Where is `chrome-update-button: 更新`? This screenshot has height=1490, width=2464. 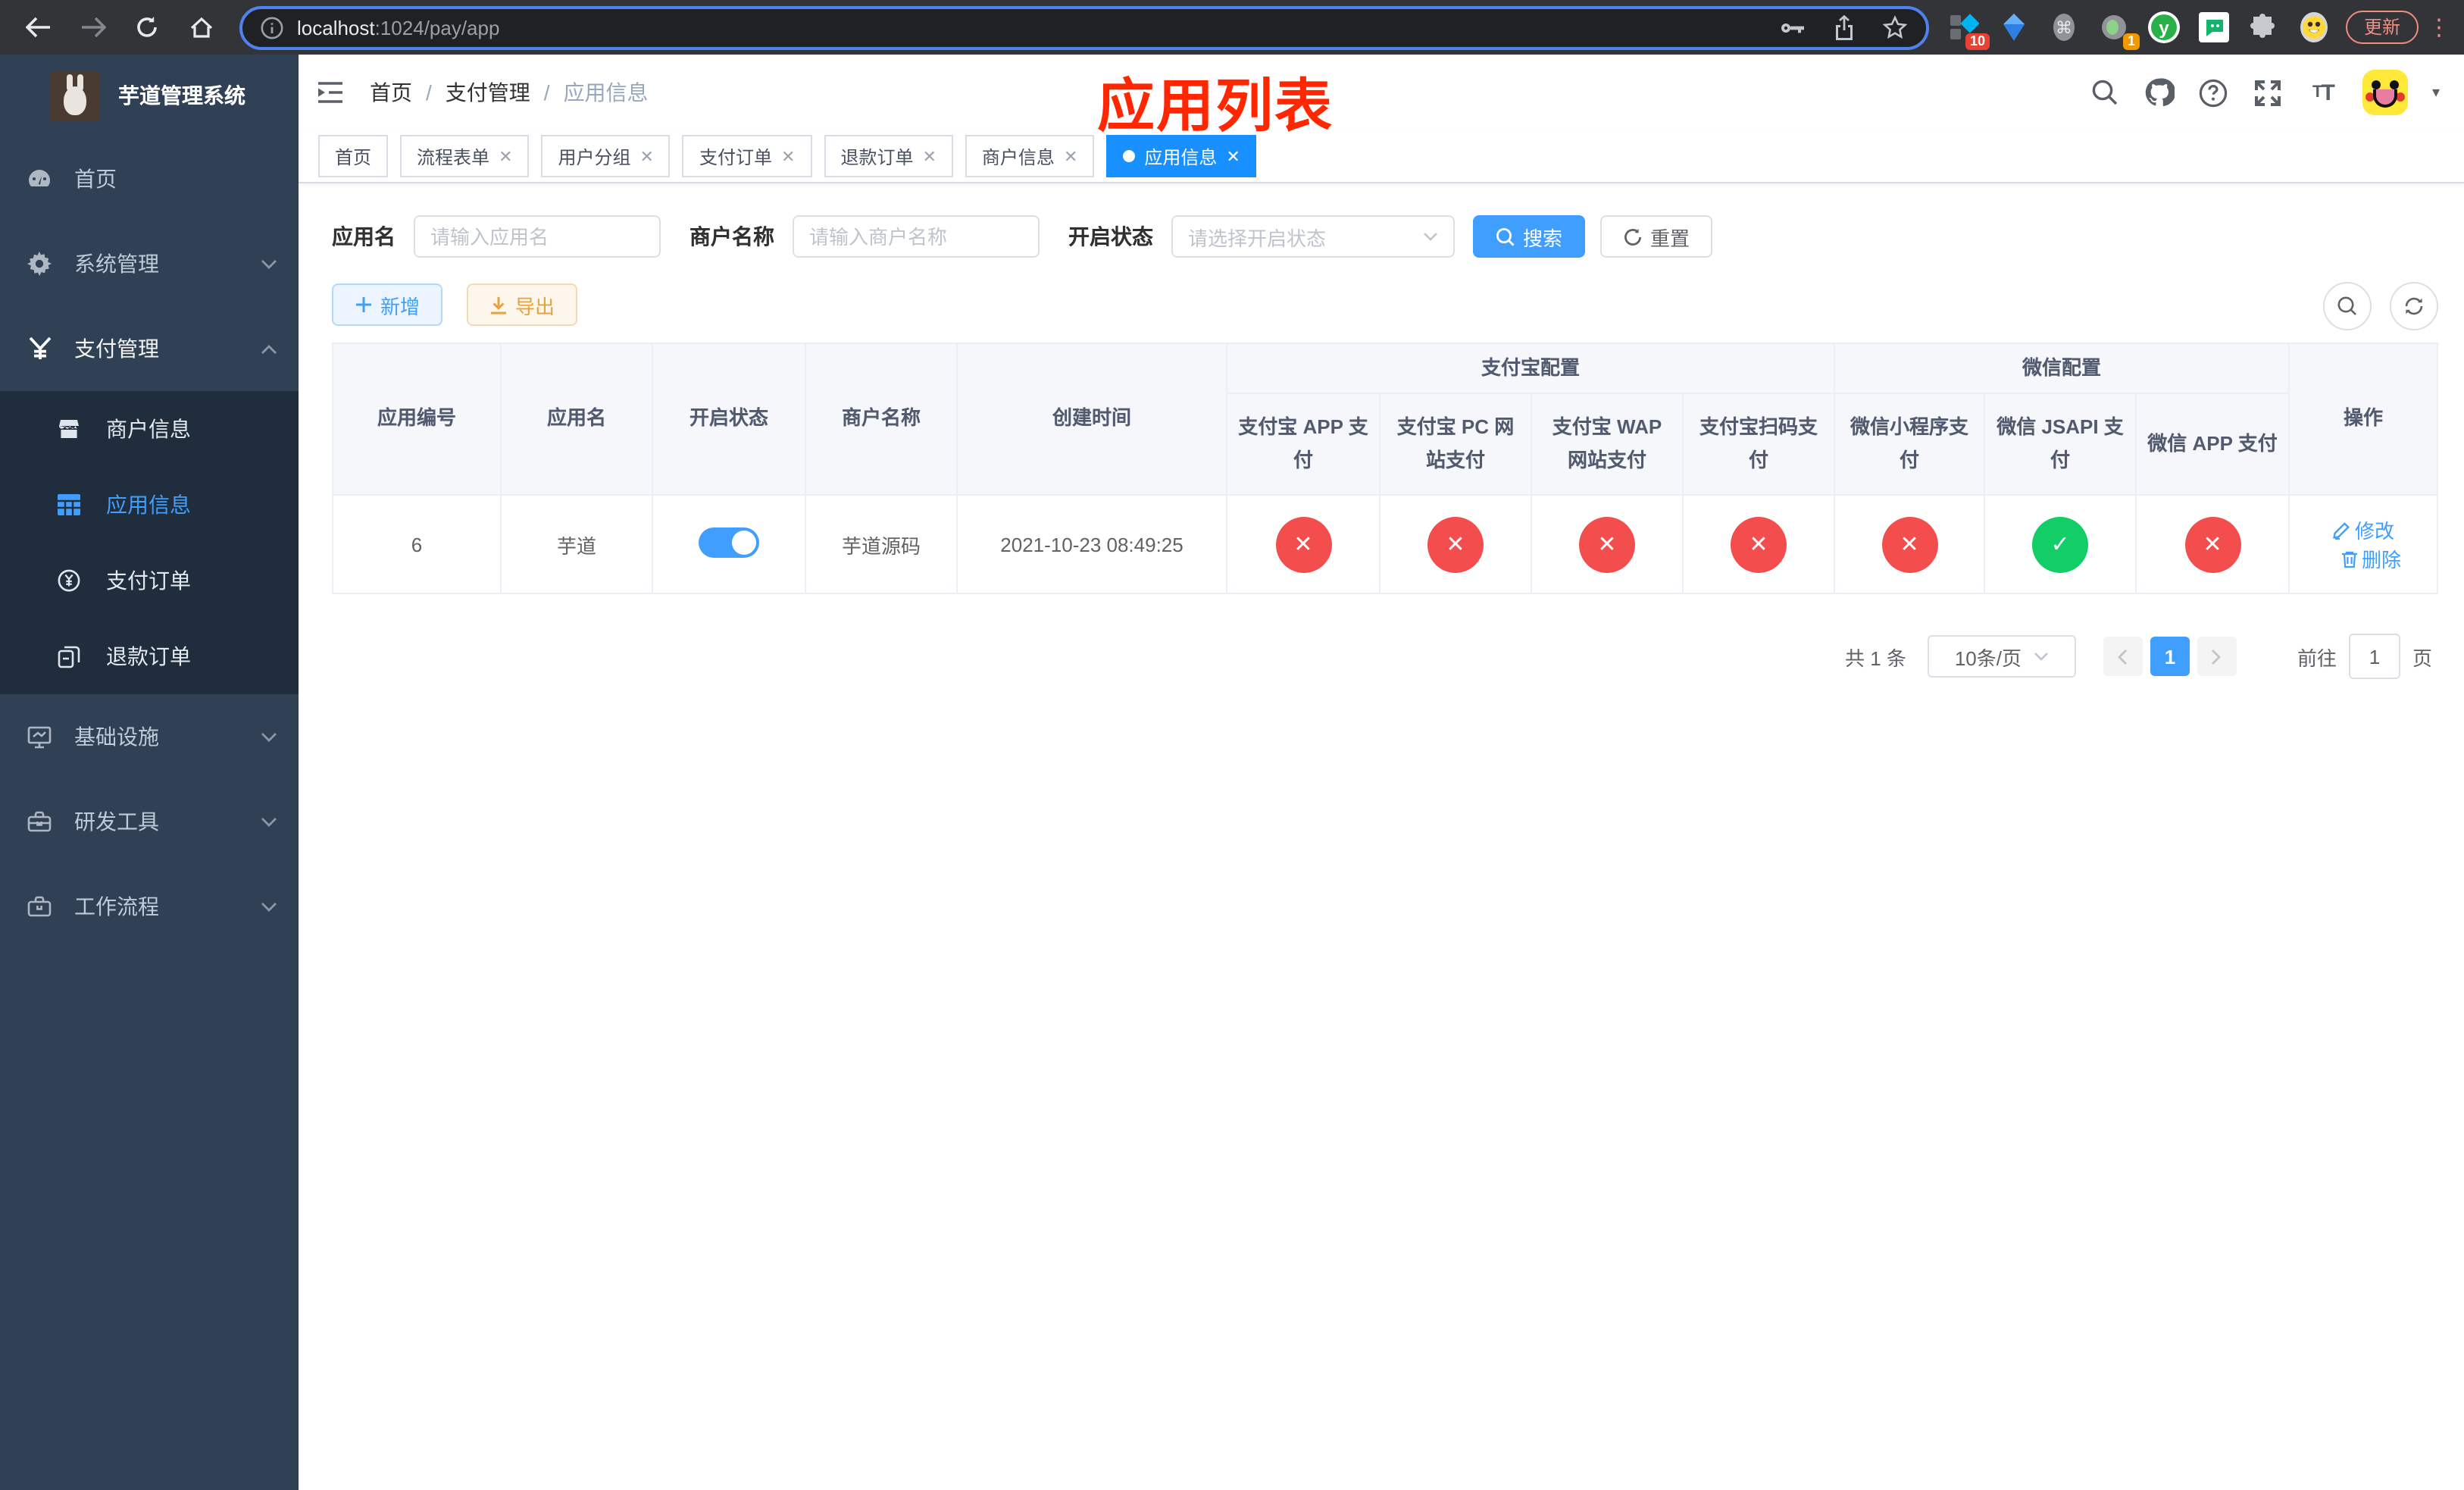 chrome-update-button: 更新 is located at coordinates (2382, 28).